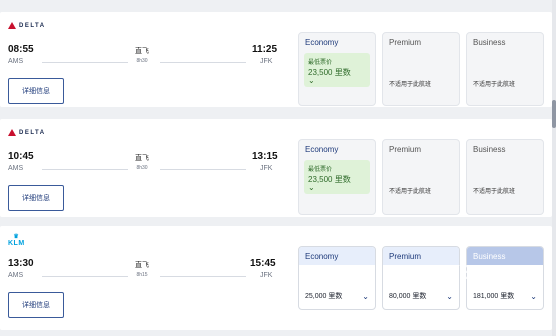 The height and width of the screenshot is (336, 556). Describe the element at coordinates (265, 49) in the screenshot. I see `arrival-time: 11:25` at that location.